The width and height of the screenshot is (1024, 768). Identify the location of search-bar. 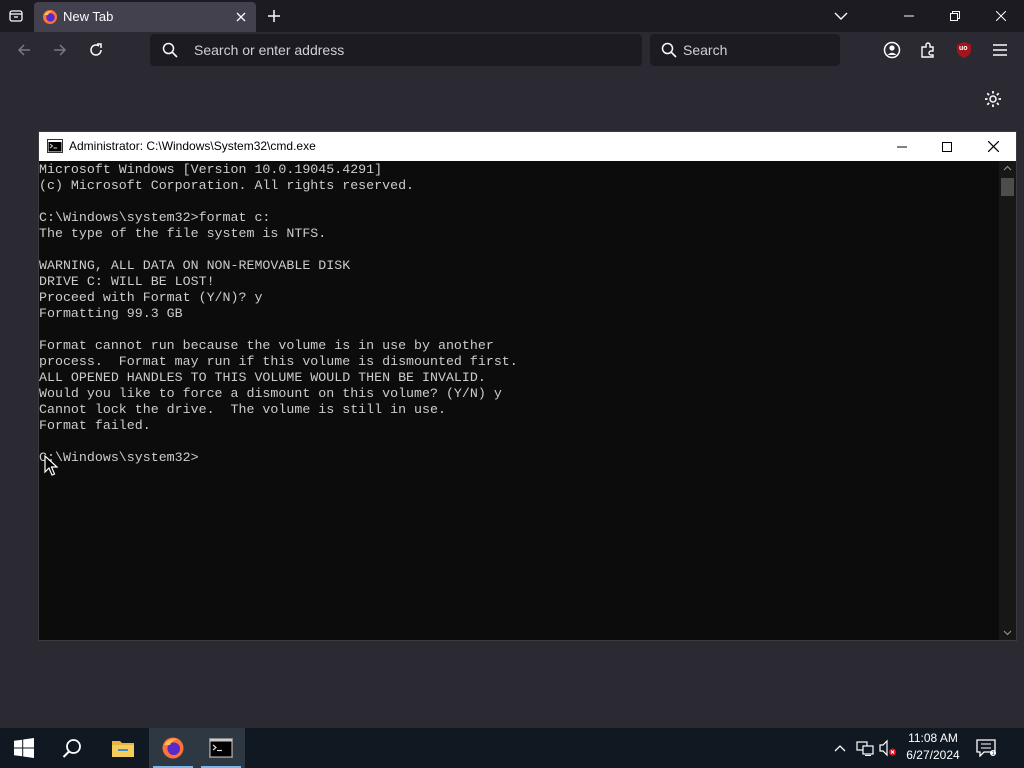
(745, 50).